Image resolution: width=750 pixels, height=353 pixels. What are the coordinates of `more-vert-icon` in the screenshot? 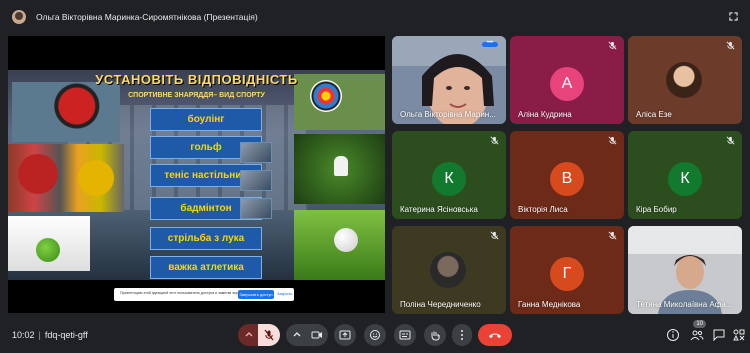 It's located at (462, 335).